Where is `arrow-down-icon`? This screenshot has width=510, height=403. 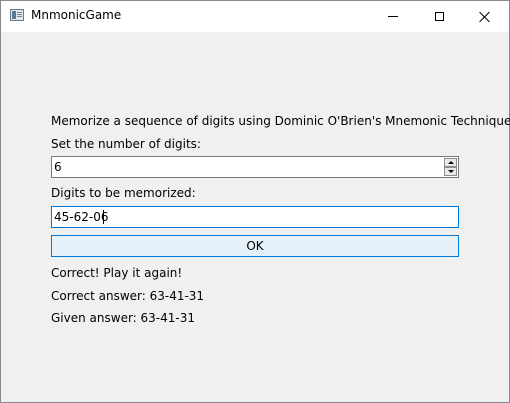 arrow-down-icon is located at coordinates (451, 171).